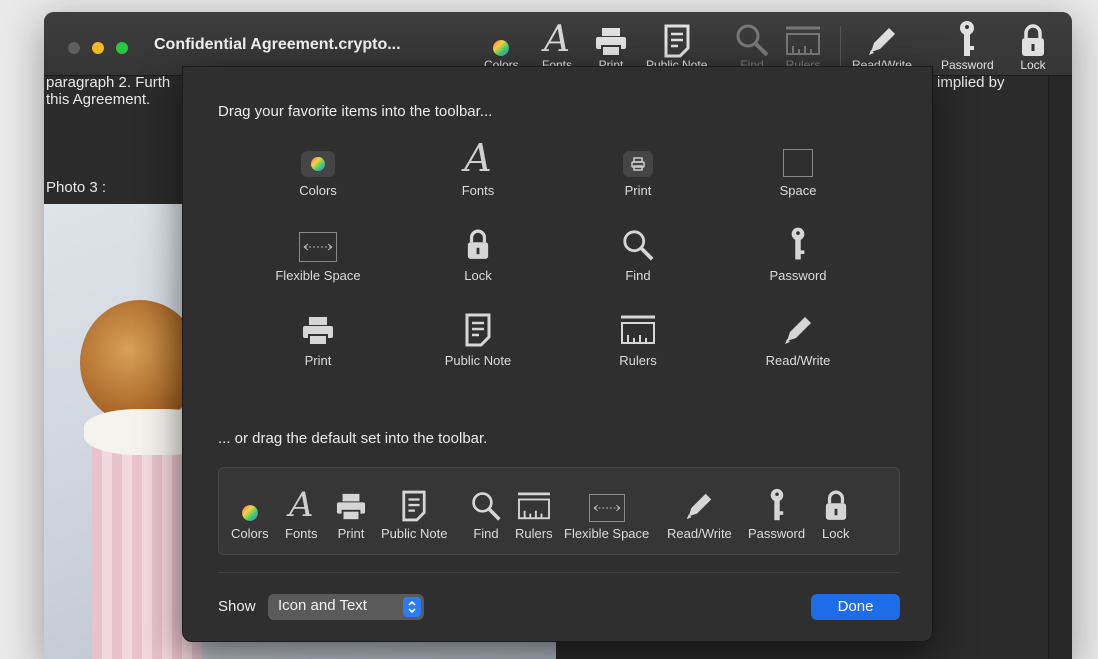  I want to click on default-item-label: Fonts, so click(301, 533).